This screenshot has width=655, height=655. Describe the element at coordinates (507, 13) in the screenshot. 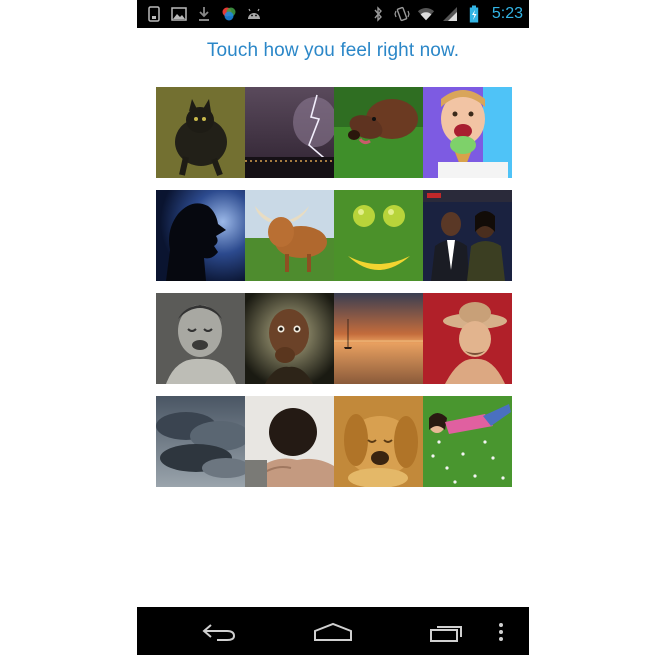

I see `status-clock: 5:23` at that location.